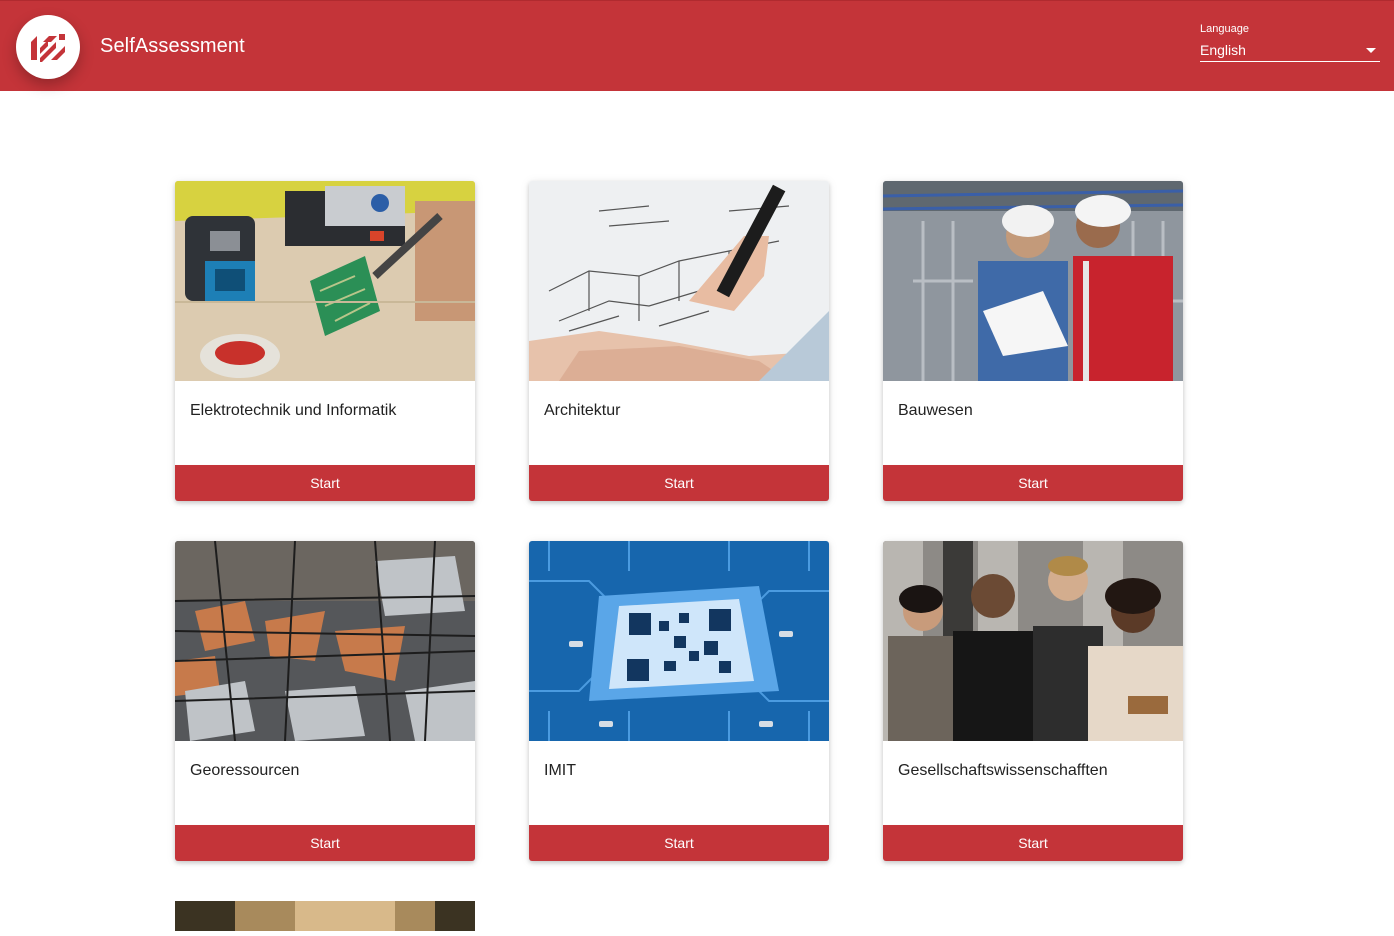  I want to click on university-logo-icon, so click(48, 47).